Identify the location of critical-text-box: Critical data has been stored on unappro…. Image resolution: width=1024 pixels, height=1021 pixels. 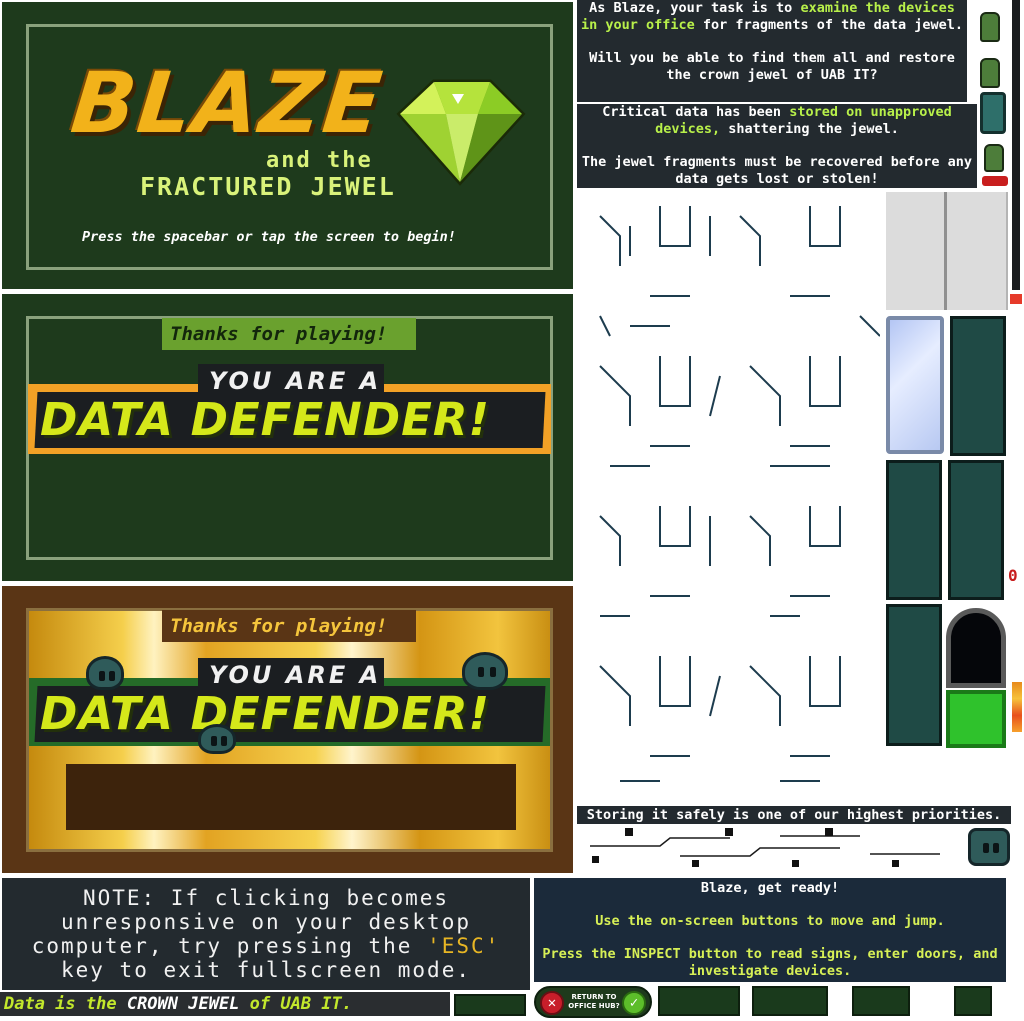
(777, 146).